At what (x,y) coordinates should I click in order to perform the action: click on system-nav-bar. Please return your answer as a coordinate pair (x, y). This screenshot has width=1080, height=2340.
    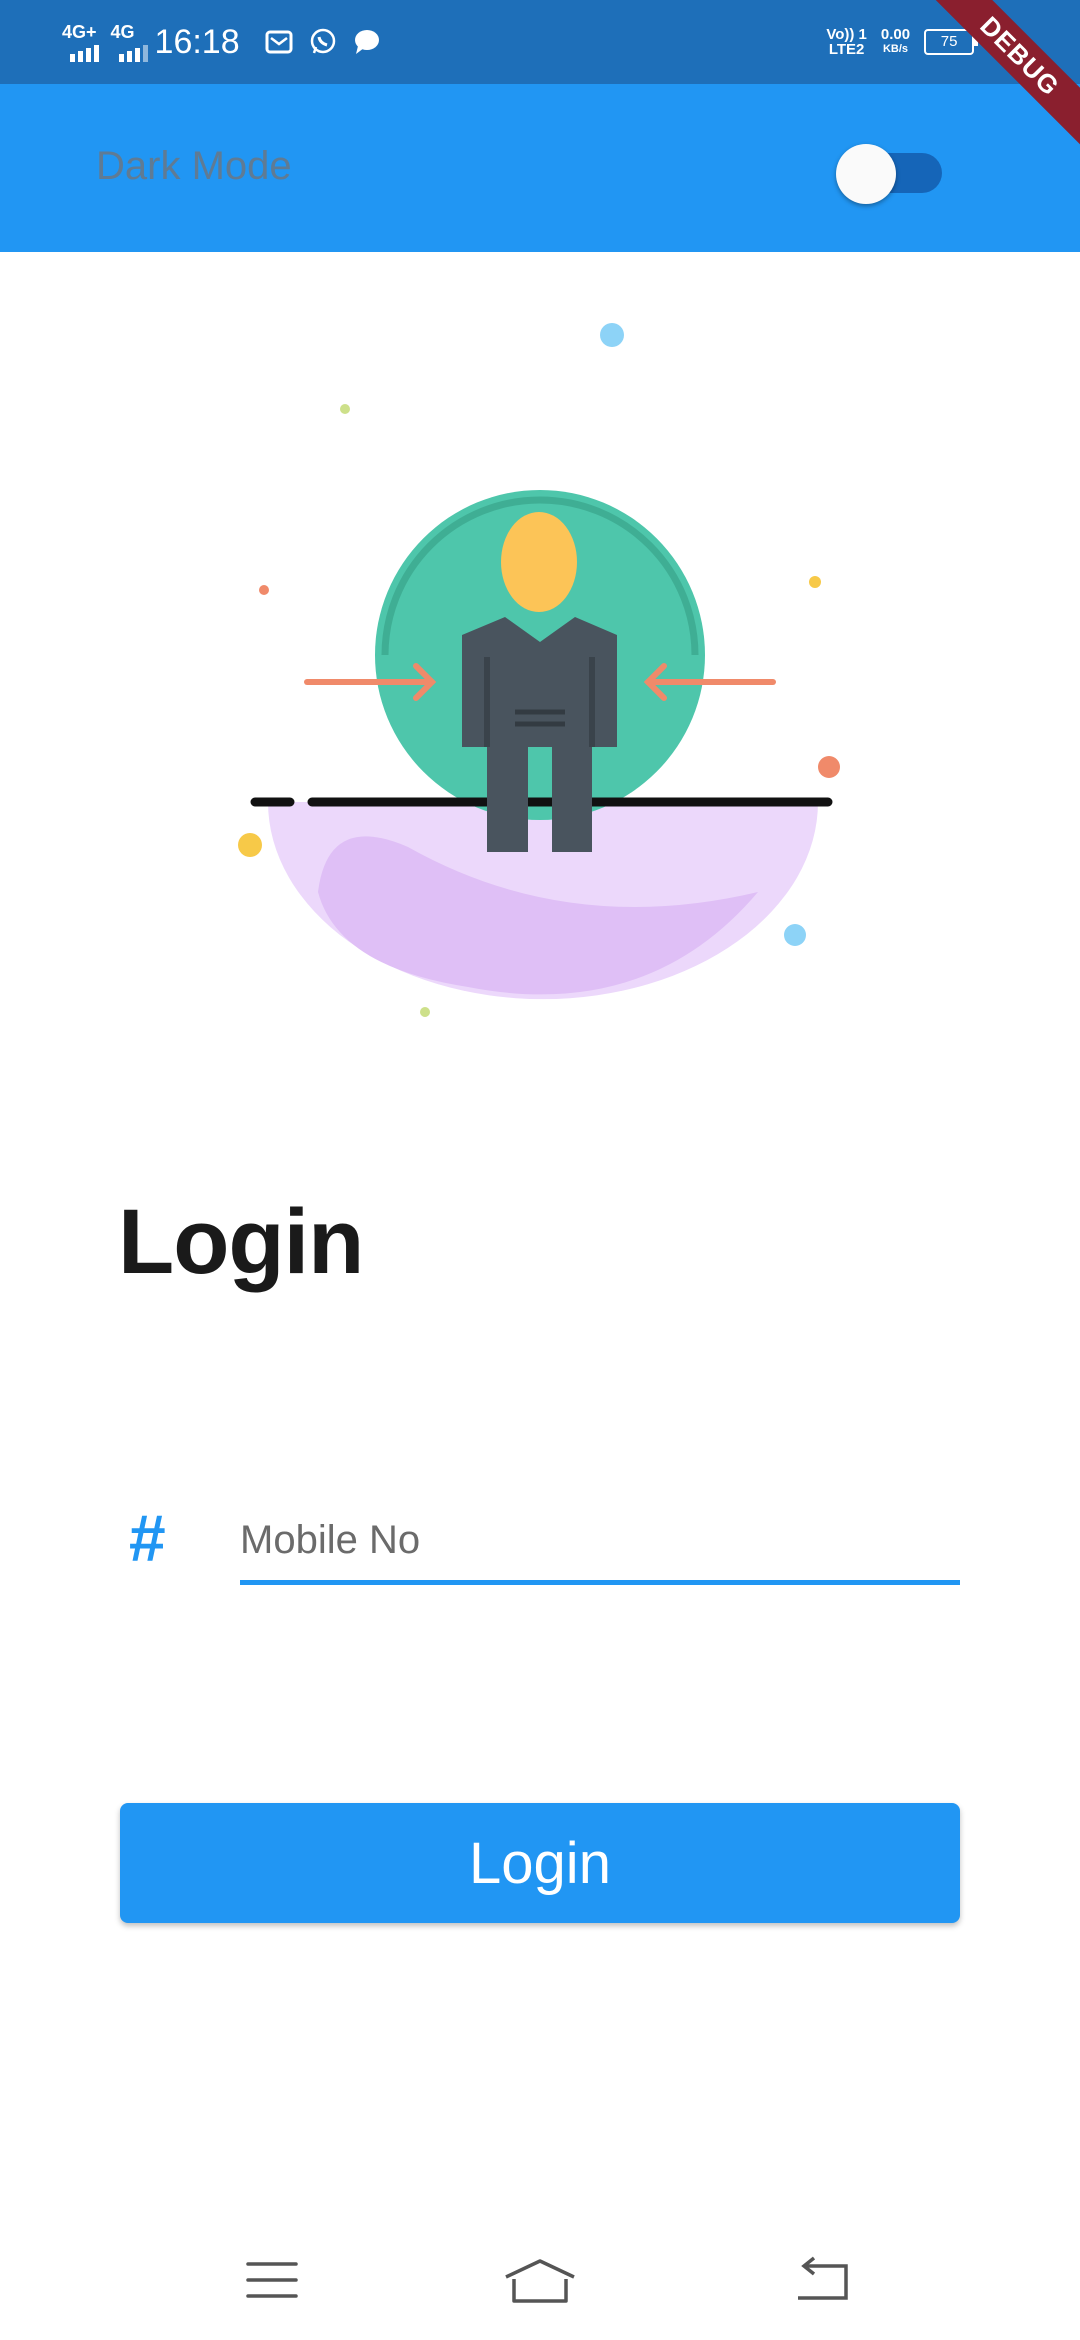
    Looking at the image, I should click on (540, 2280).